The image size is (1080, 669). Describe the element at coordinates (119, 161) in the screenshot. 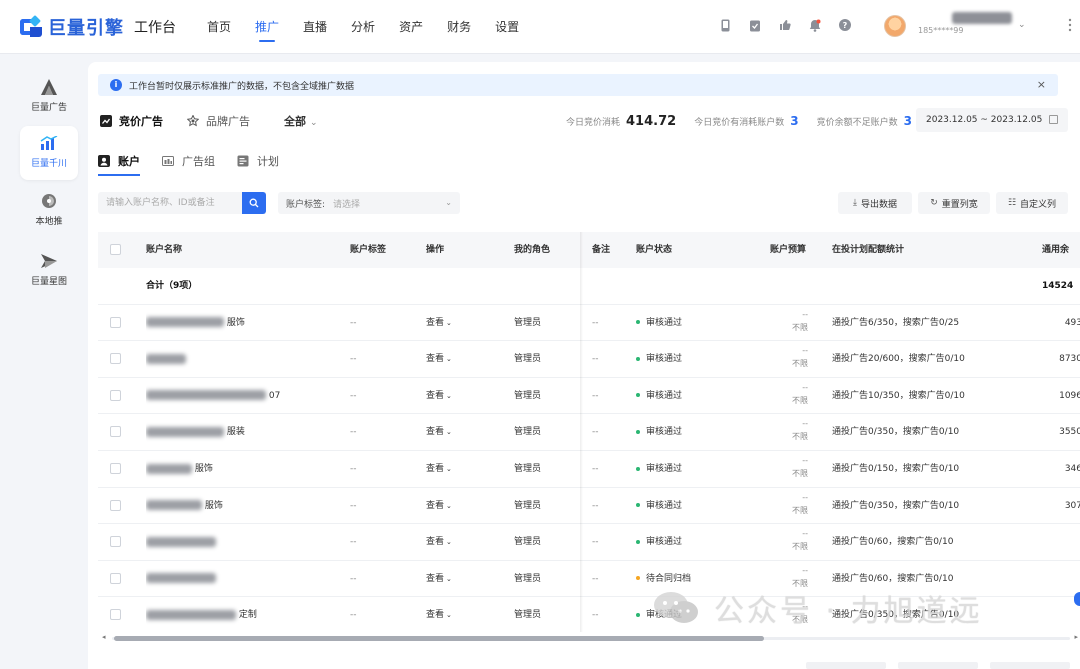

I see `tab-account: 账户` at that location.